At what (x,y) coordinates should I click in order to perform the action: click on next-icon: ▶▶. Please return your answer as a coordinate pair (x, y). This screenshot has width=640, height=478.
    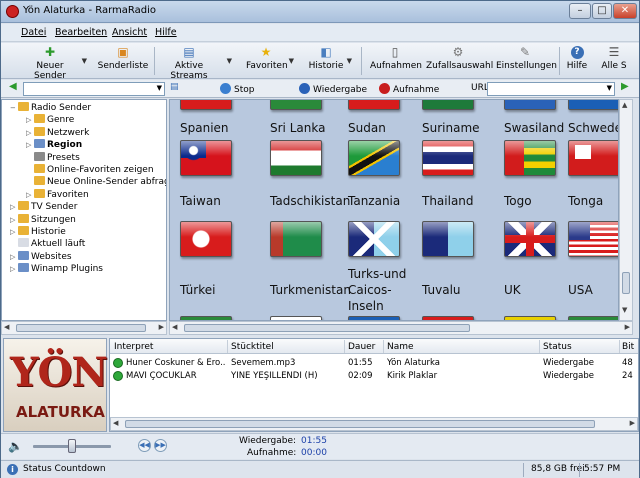
    Looking at the image, I should click on (160, 445).